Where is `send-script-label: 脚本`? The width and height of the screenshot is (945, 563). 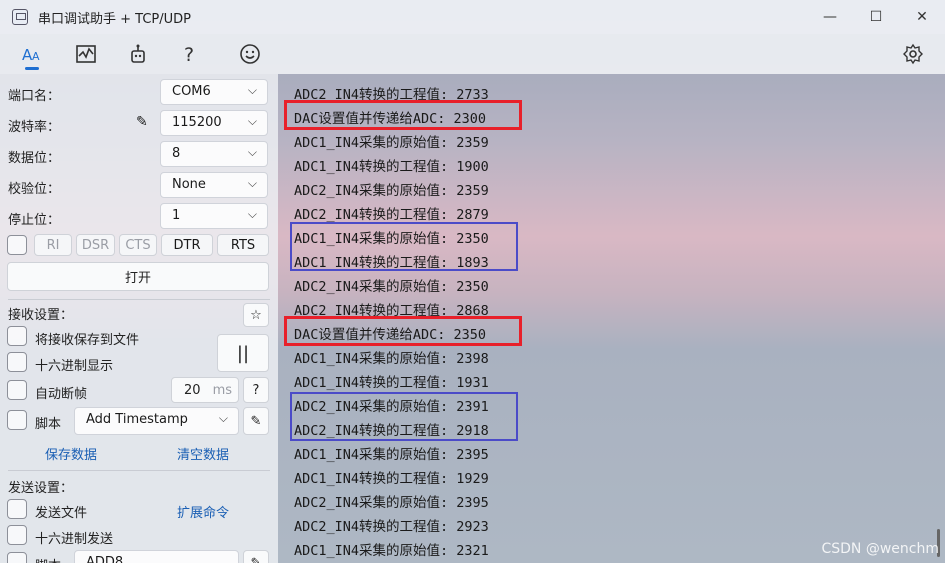
send-script-label: 脚本 is located at coordinates (48, 559).